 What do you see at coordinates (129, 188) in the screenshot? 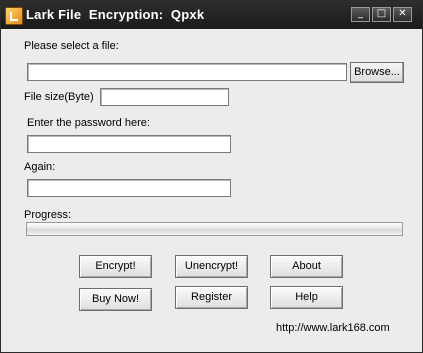
I see `confirm-password-input` at bounding box center [129, 188].